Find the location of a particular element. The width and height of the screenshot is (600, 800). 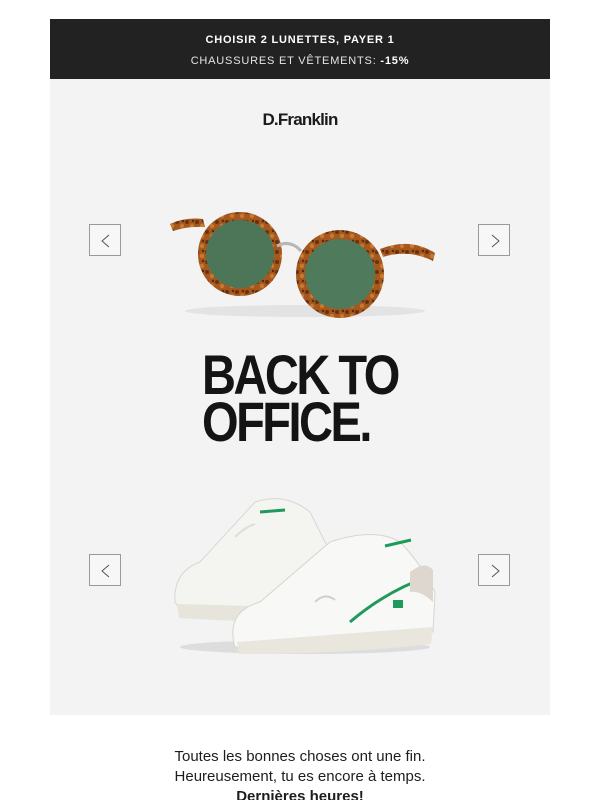

brand-logo: D.Franklin is located at coordinates (300, 120).